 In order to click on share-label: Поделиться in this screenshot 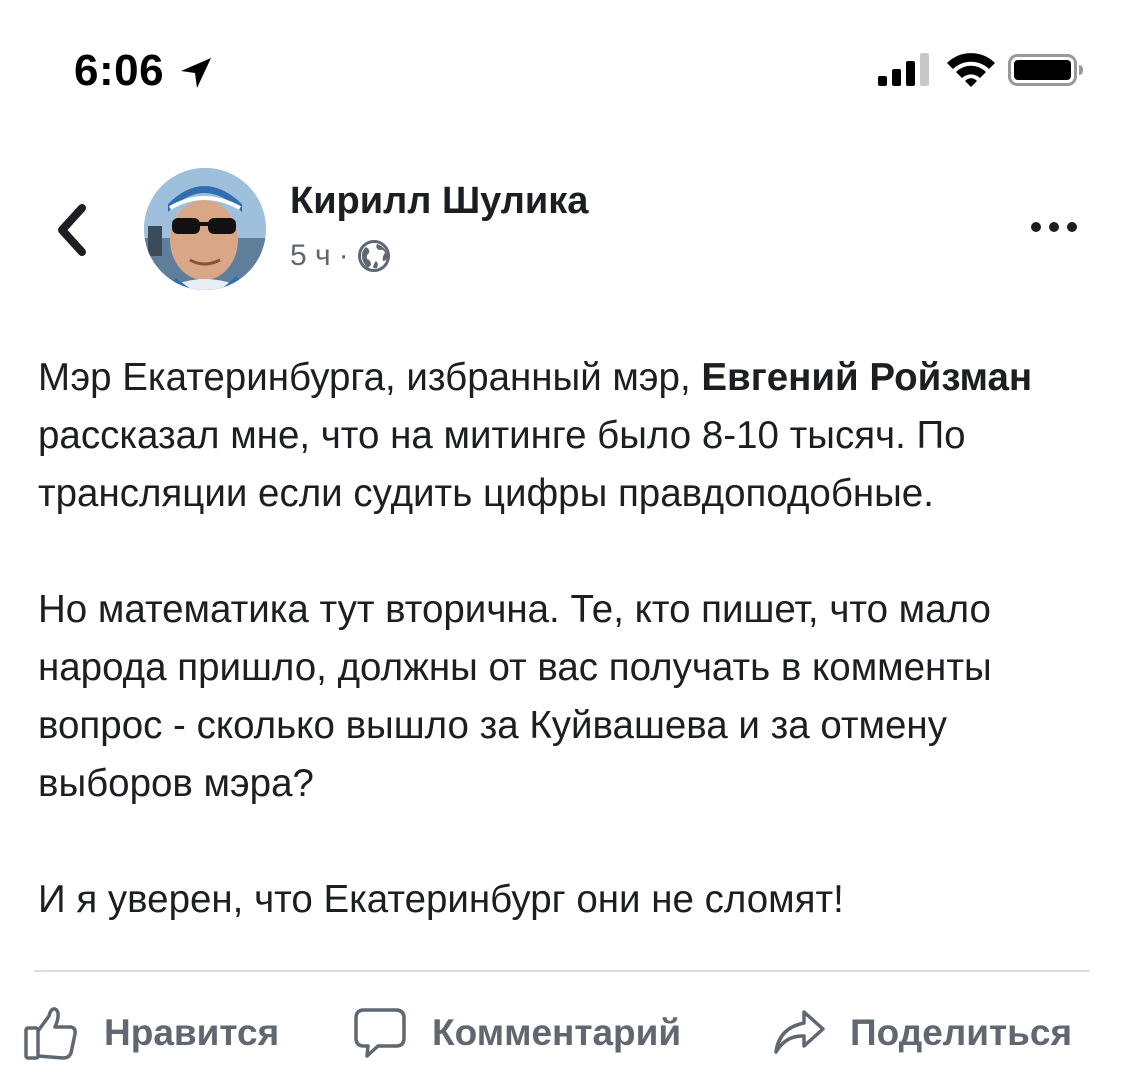, I will do `click(961, 1032)`.